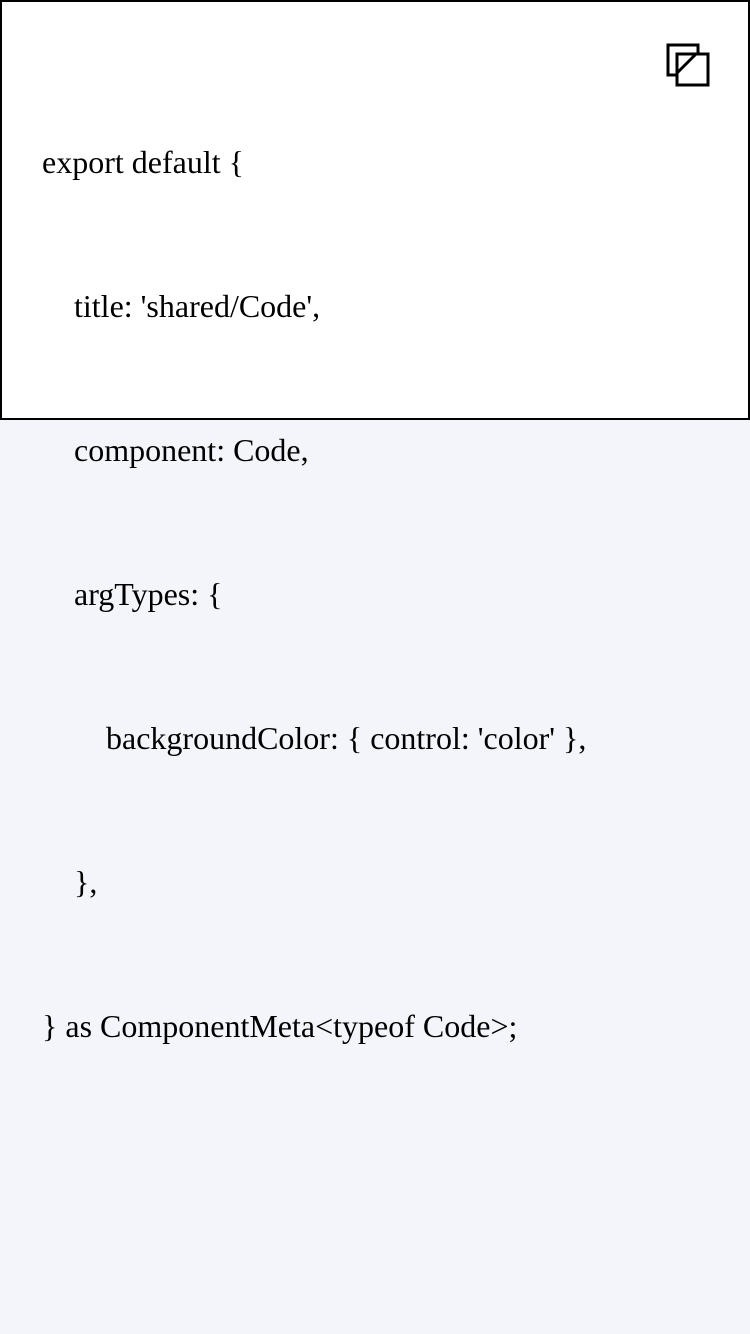 The width and height of the screenshot is (750, 1334). I want to click on copy-button, so click(689, 67).